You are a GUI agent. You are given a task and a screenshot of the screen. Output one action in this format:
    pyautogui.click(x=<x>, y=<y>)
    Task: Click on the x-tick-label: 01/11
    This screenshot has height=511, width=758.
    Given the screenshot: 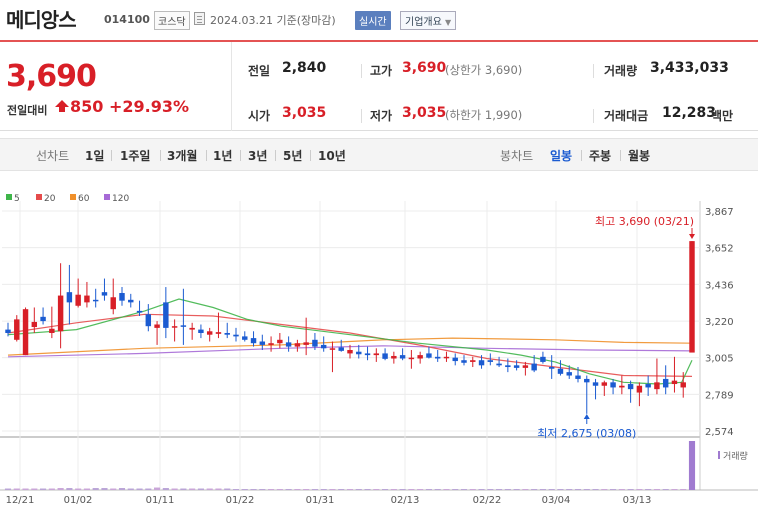 What is the action you would take?
    pyautogui.click(x=160, y=500)
    